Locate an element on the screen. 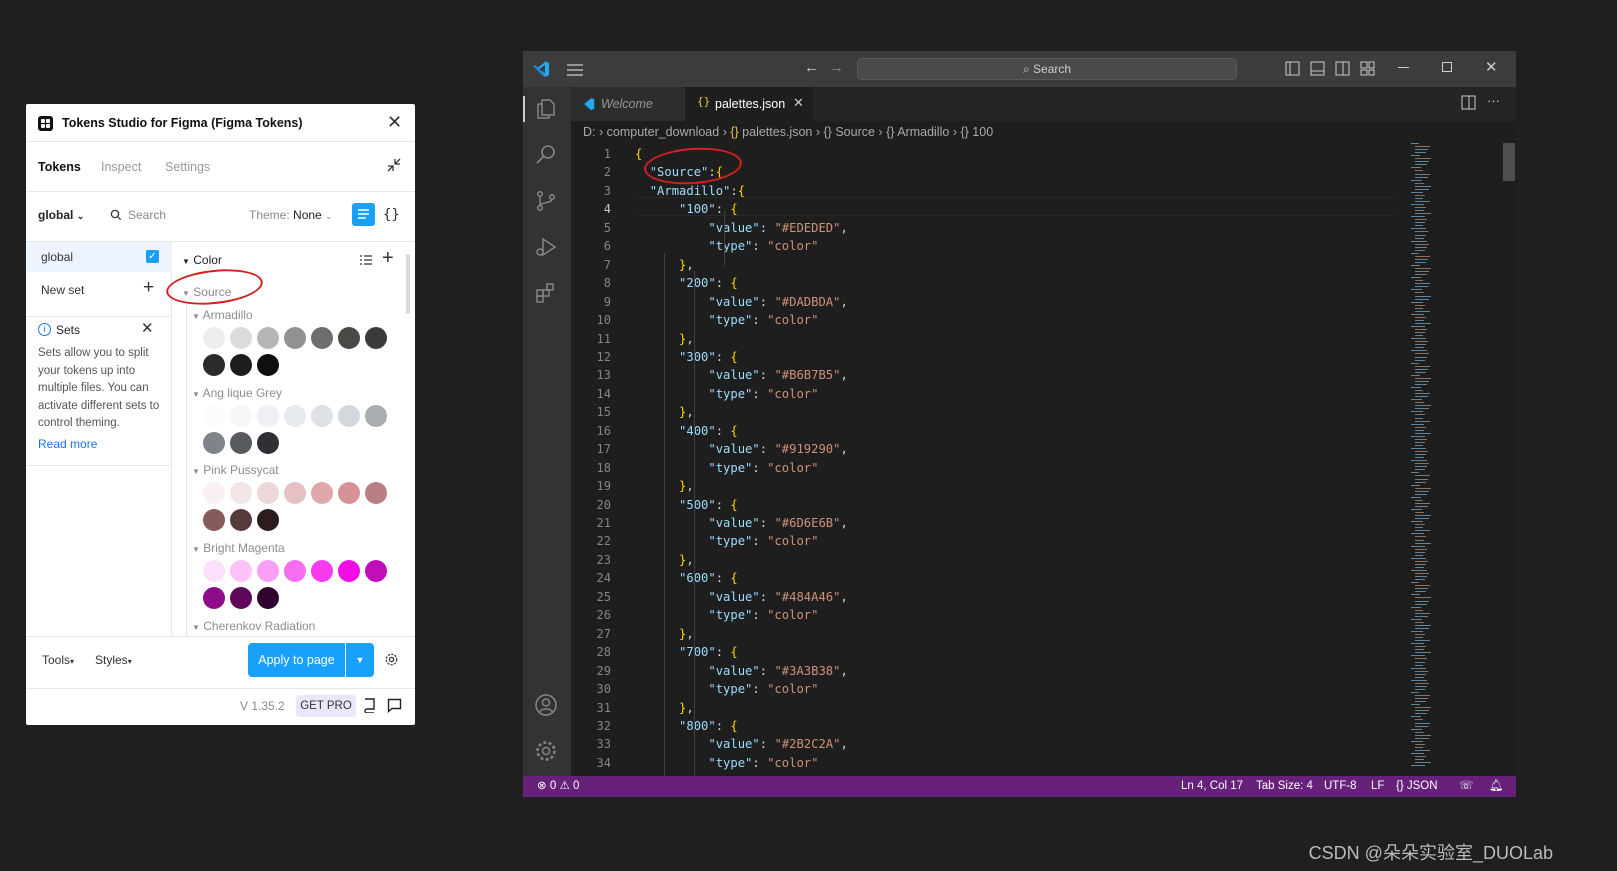 The width and height of the screenshot is (1617, 871). encoding: UTF-8 is located at coordinates (1340, 786).